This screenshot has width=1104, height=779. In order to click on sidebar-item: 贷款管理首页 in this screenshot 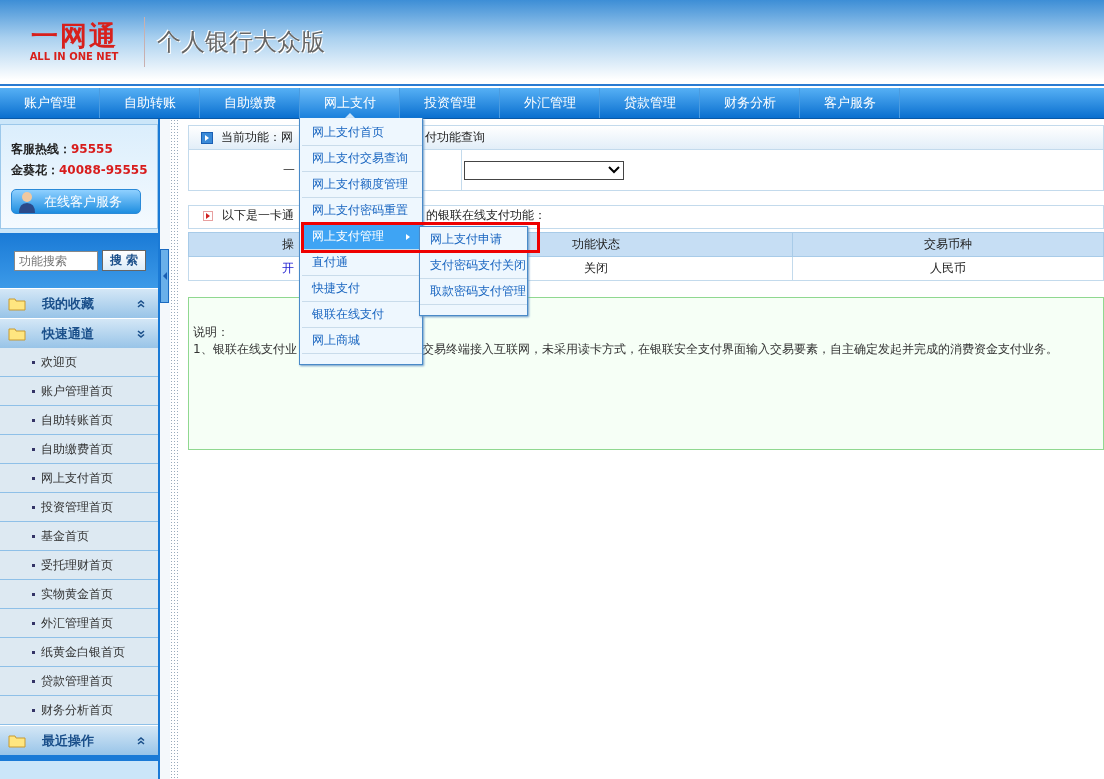, I will do `click(79, 681)`.